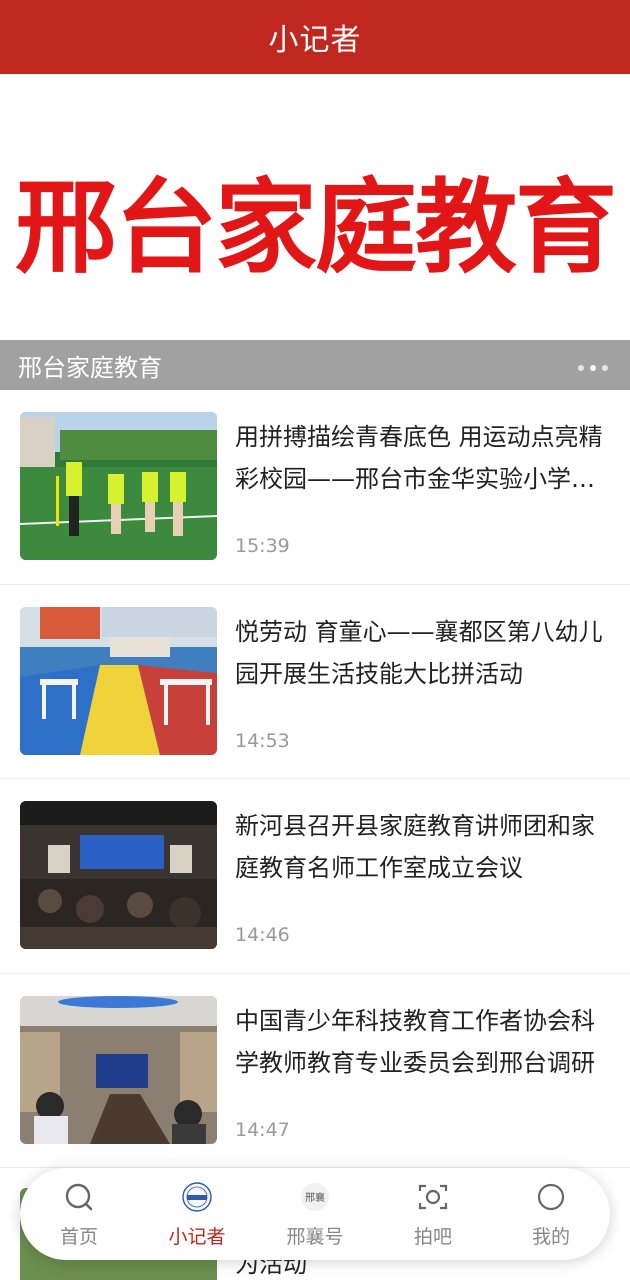 The height and width of the screenshot is (1280, 630). Describe the element at coordinates (262, 935) in the screenshot. I see `news-time: 14:46` at that location.